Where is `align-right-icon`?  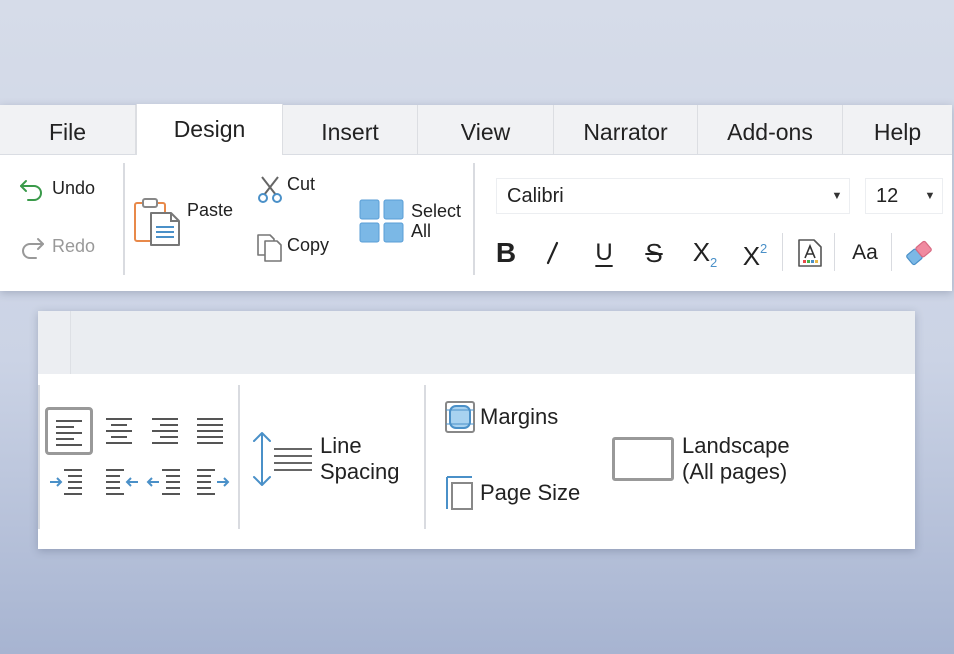 align-right-icon is located at coordinates (165, 430).